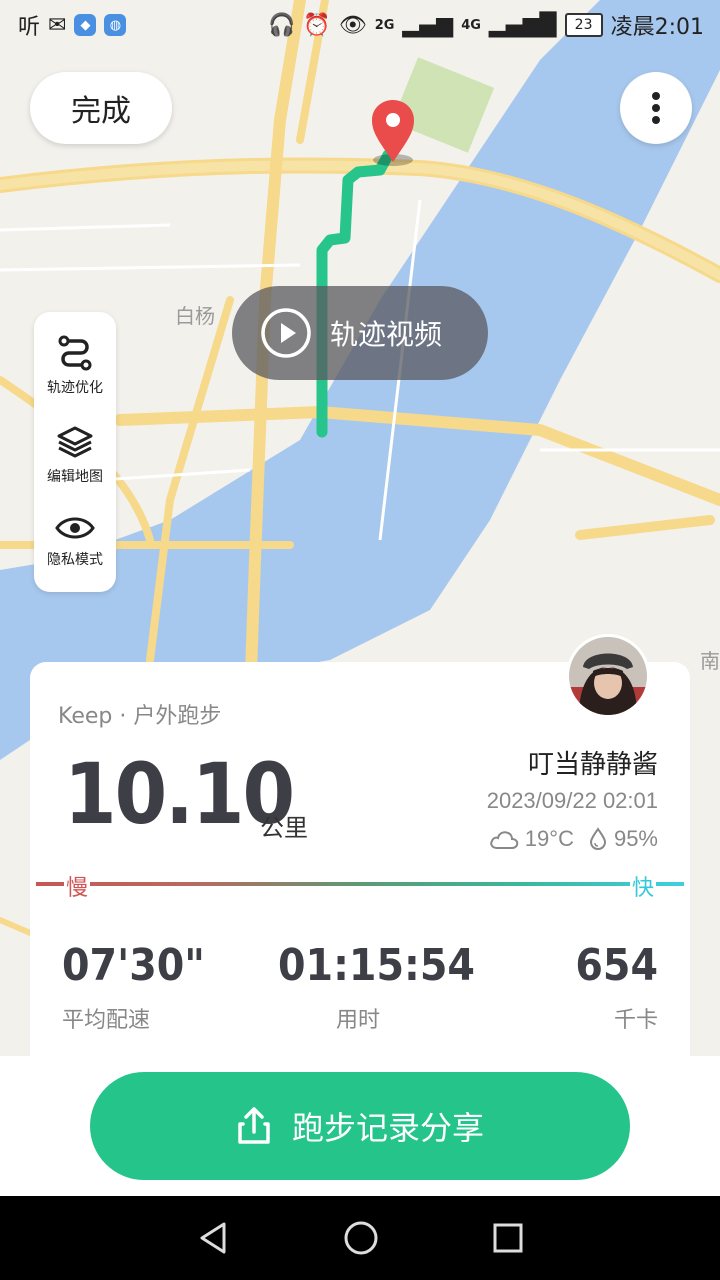  What do you see at coordinates (522, 25) in the screenshot?
I see `signal-icon-2: ▂▄▆█` at bounding box center [522, 25].